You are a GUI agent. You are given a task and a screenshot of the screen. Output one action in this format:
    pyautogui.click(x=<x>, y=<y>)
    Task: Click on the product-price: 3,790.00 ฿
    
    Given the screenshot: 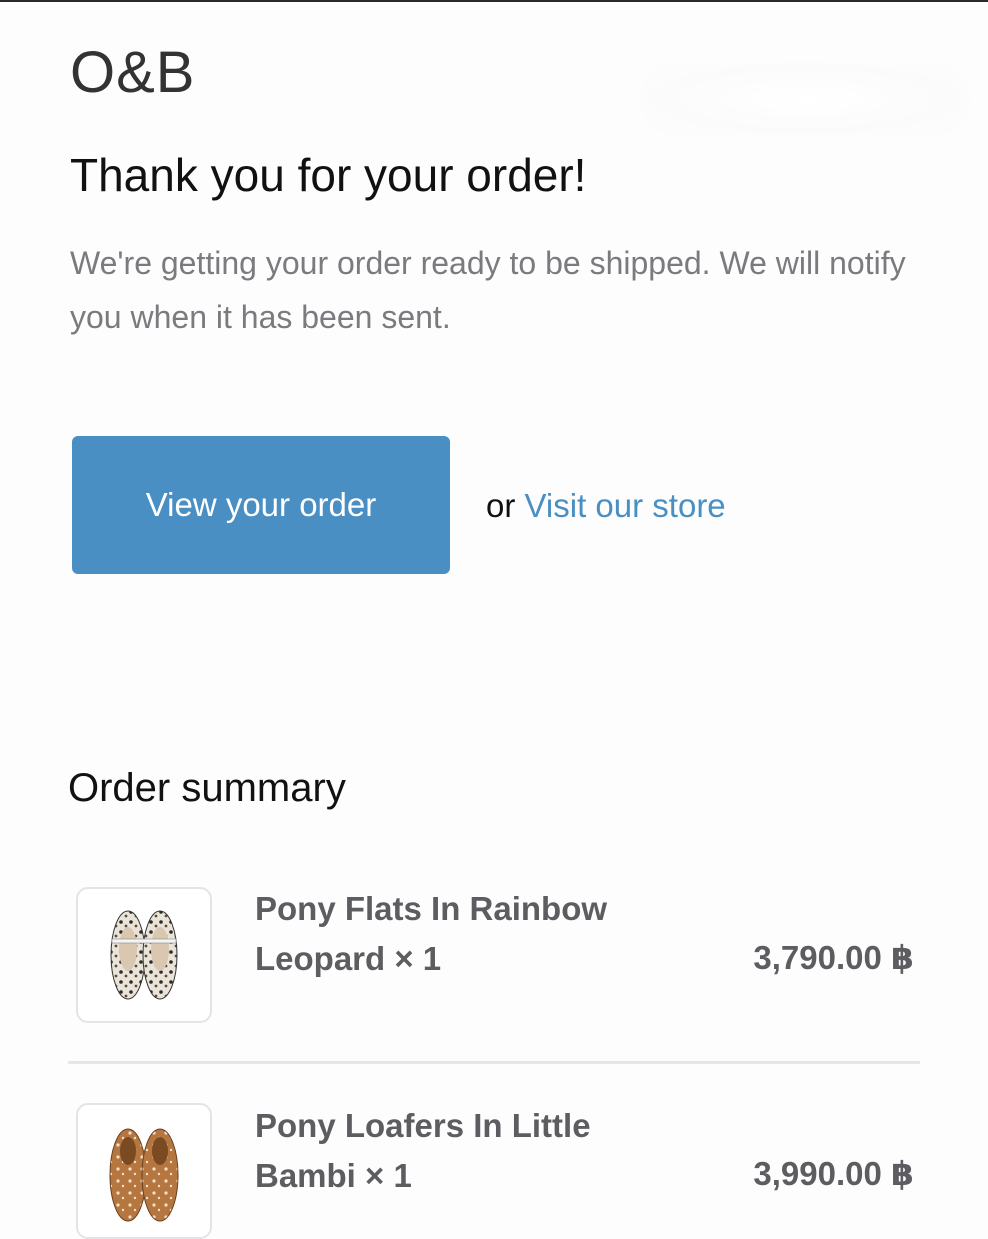 What is the action you would take?
    pyautogui.click(x=833, y=957)
    